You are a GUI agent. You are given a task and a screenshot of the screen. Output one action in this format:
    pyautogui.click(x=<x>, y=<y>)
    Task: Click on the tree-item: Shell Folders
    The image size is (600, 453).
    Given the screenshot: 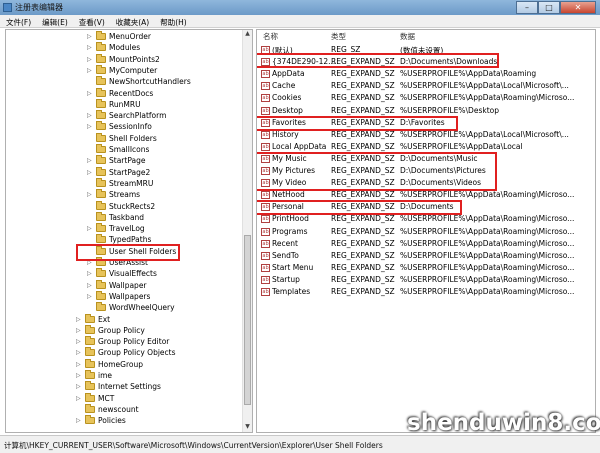 What is the action you would take?
    pyautogui.click(x=122, y=138)
    